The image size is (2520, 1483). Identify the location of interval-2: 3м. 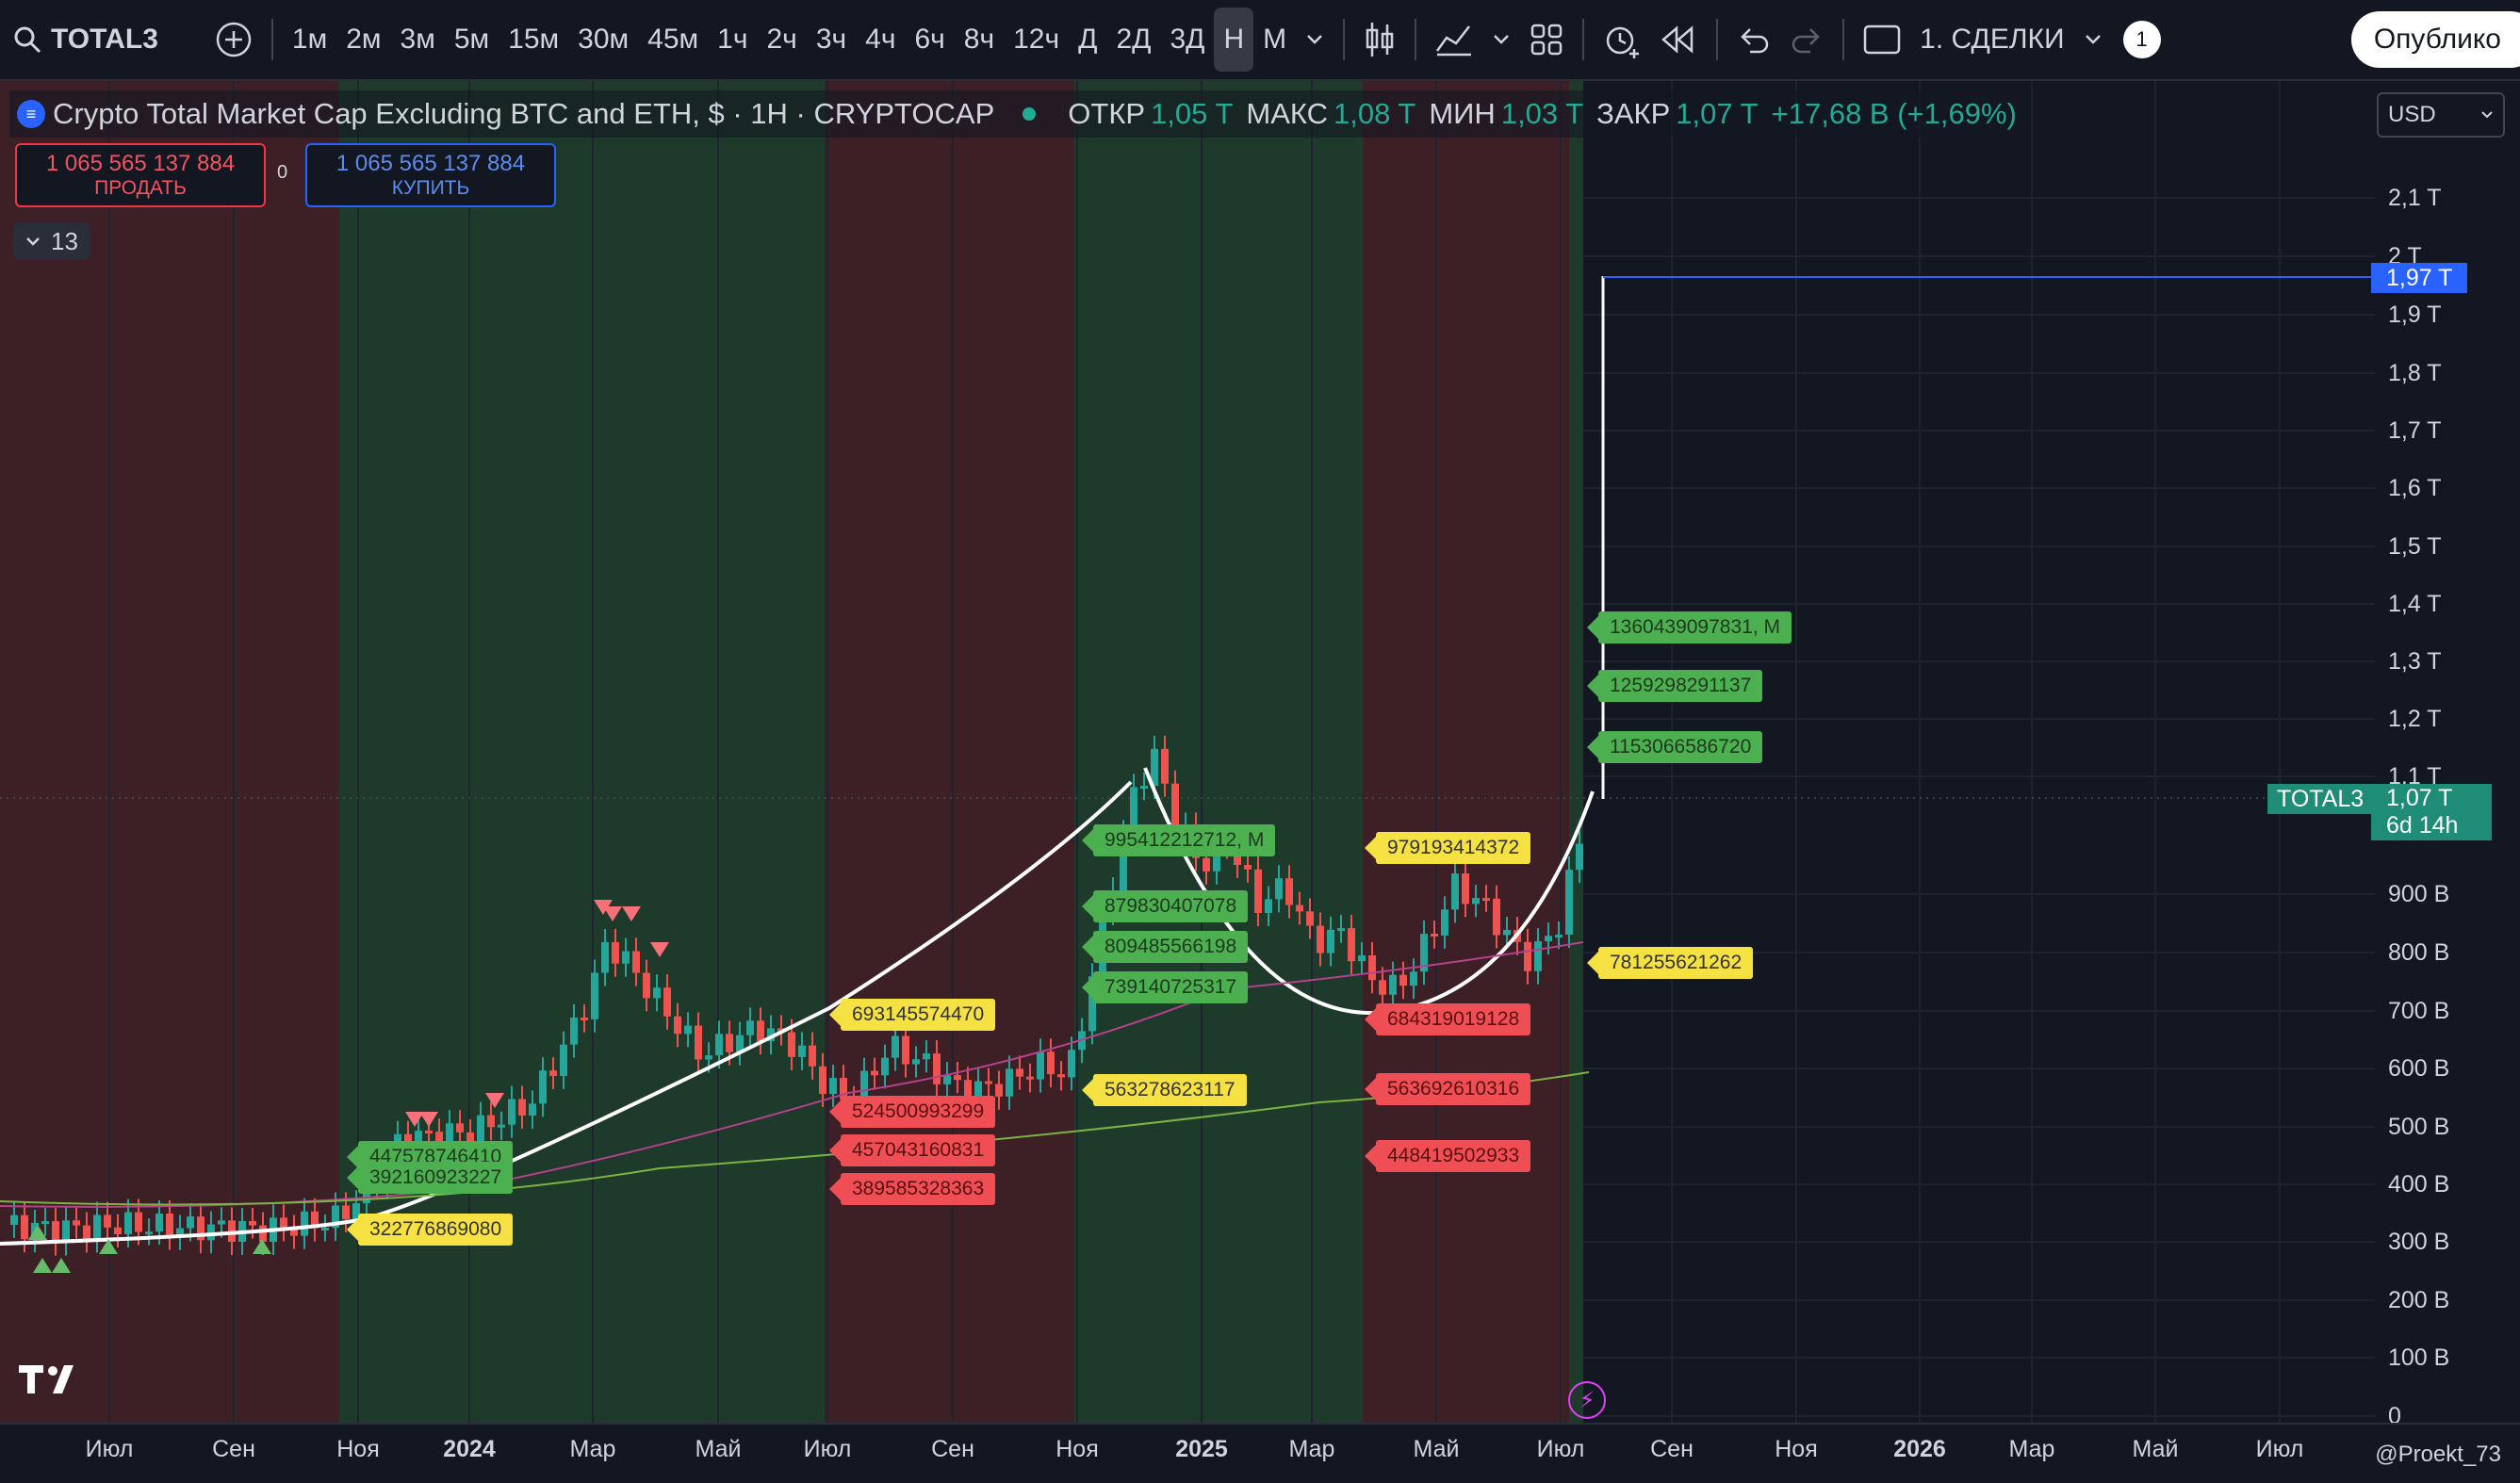
(418, 40).